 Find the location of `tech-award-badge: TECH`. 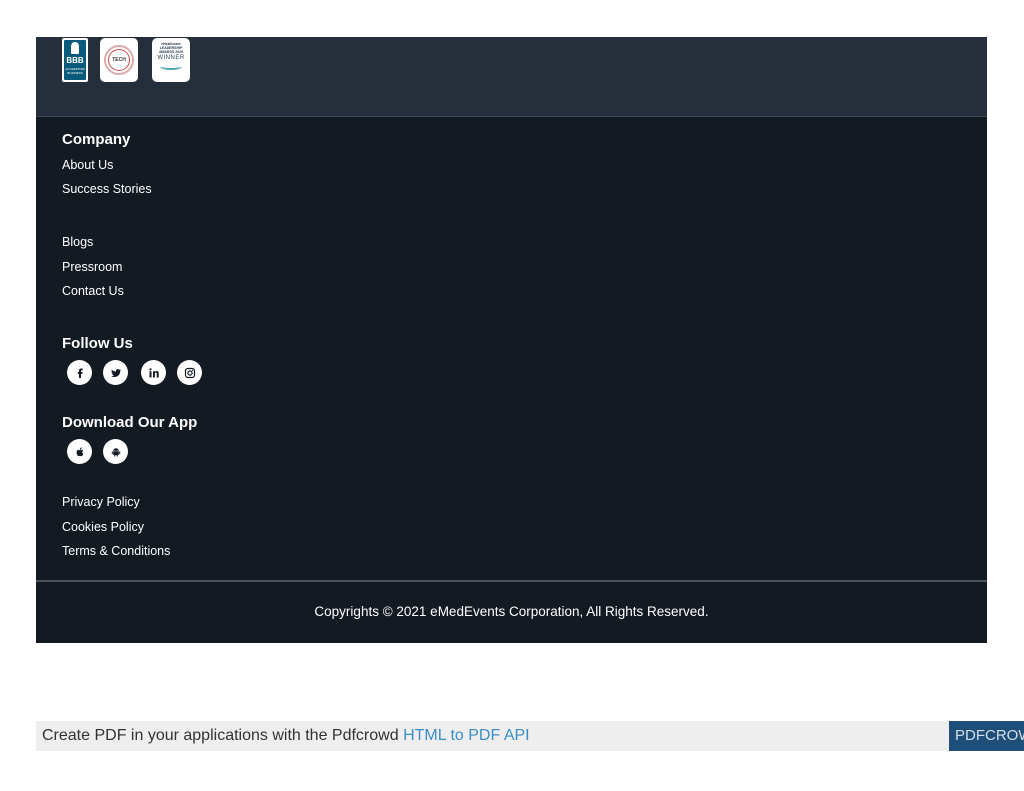

tech-award-badge: TECH is located at coordinates (119, 60).